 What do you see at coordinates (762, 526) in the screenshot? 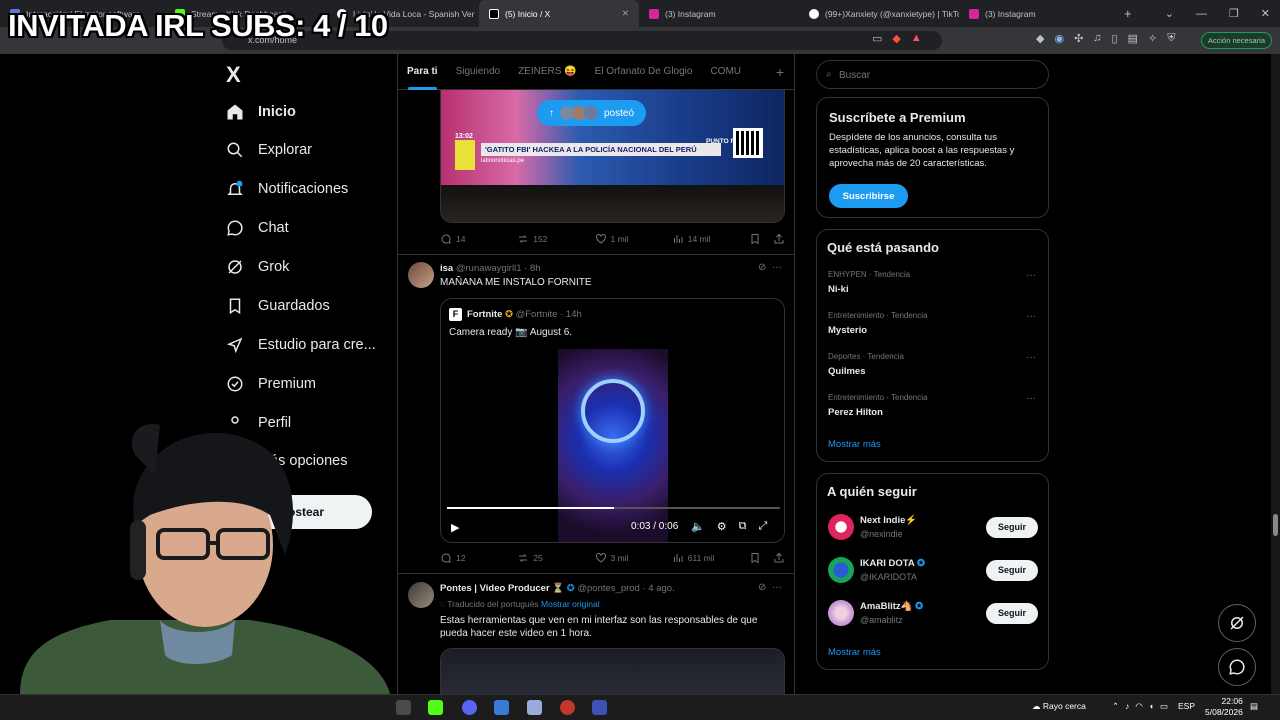
I see `fullscreen-icon: ⤢` at bounding box center [762, 526].